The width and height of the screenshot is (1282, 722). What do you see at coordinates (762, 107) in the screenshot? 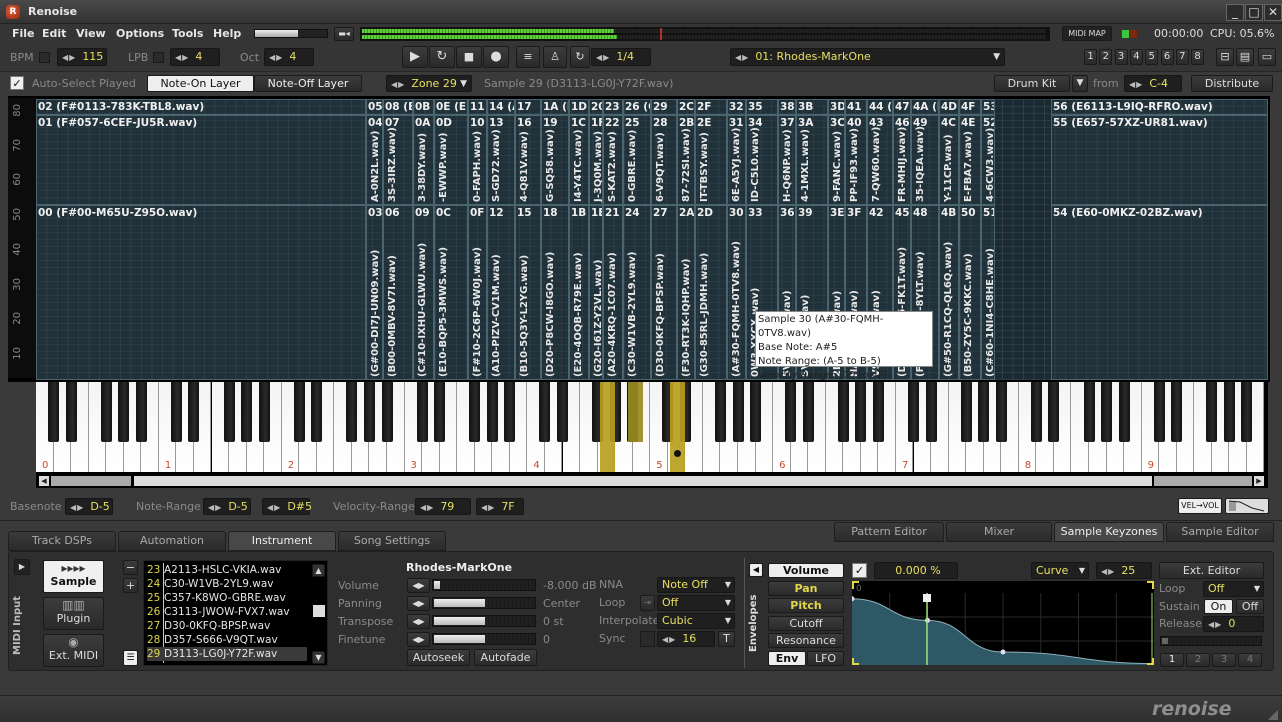
I see `keyzone: 35` at bounding box center [762, 107].